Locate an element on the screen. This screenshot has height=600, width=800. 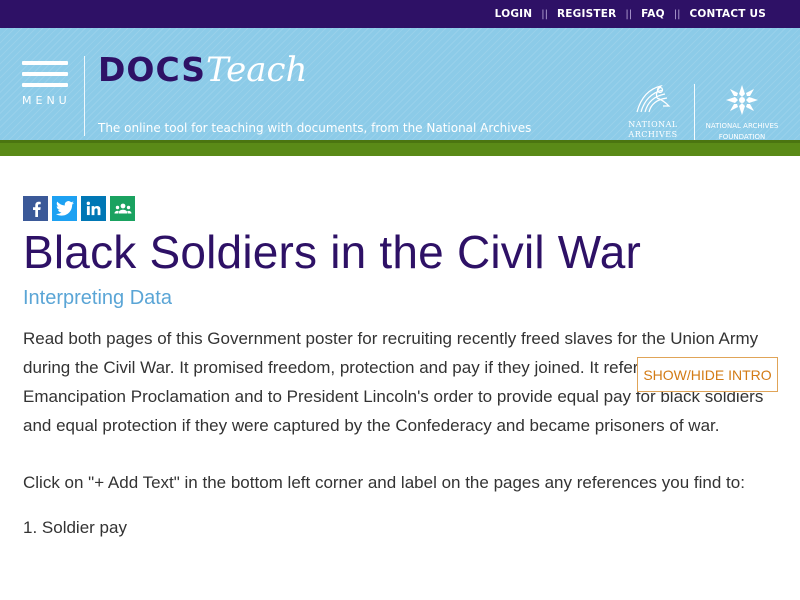
facebook-share-button is located at coordinates (35, 208).